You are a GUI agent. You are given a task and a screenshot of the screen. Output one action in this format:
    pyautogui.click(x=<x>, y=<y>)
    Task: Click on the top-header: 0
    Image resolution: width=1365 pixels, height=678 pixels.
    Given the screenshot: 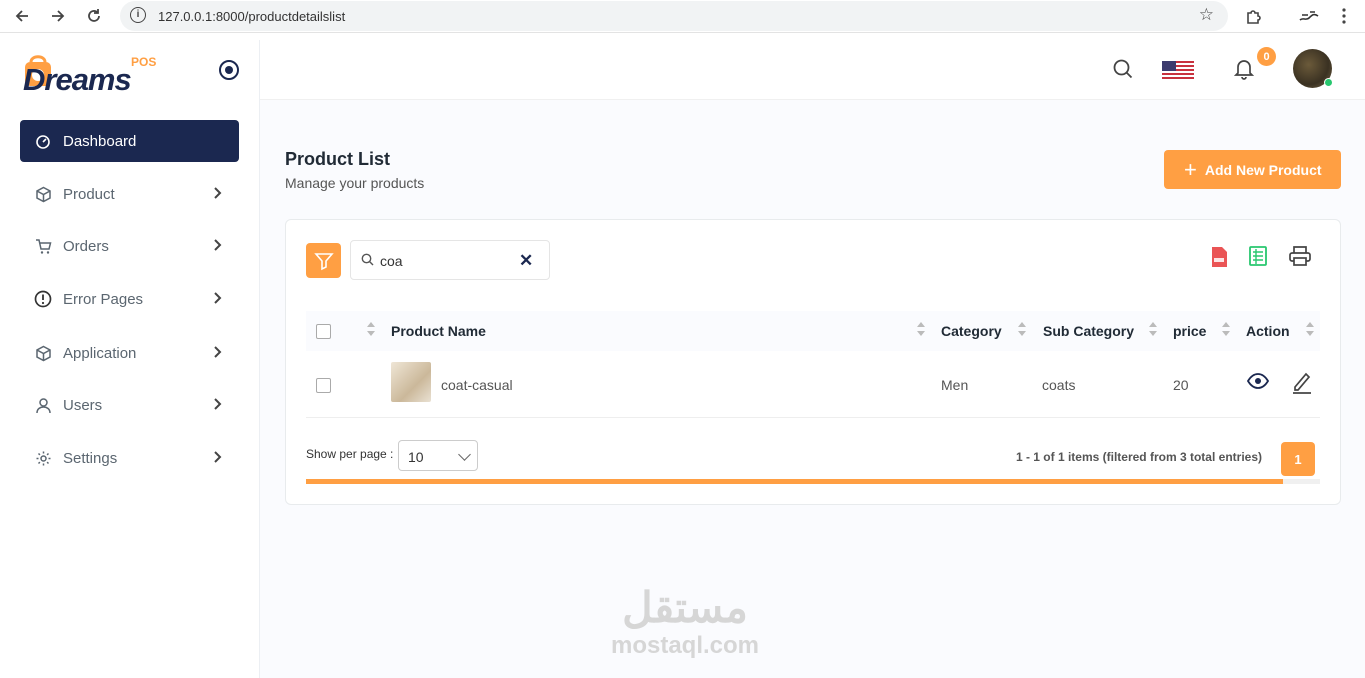 What is the action you would take?
    pyautogui.click(x=812, y=70)
    